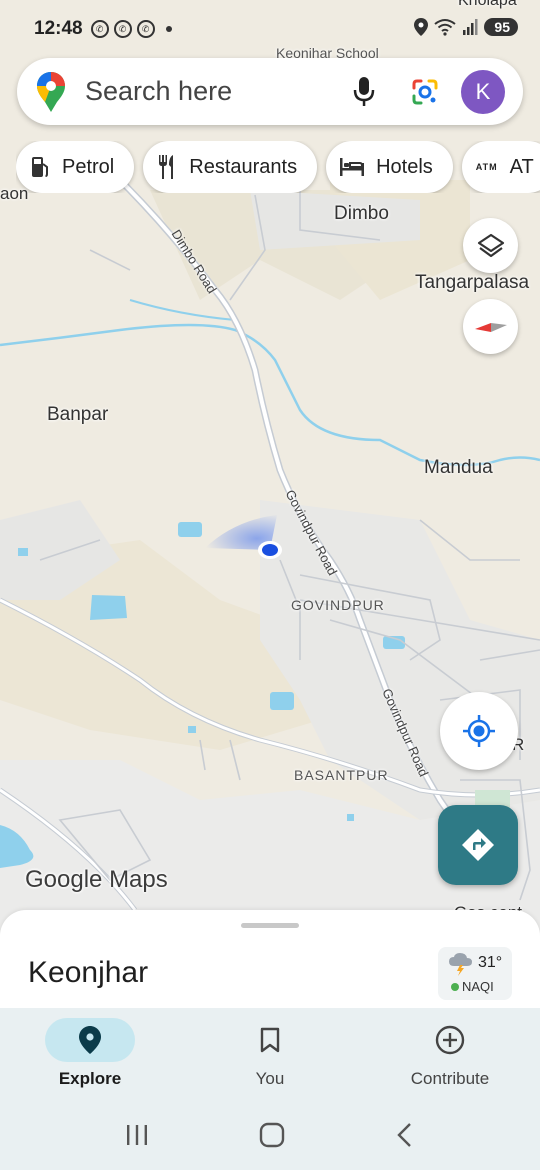  Describe the element at coordinates (122, 29) in the screenshot. I see `whatsapp-icon: ✆` at that location.